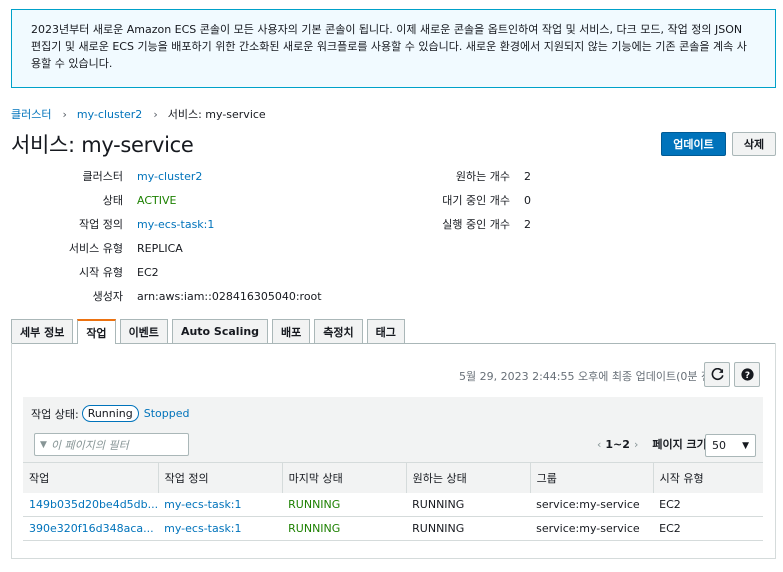 This screenshot has height=572, width=783. I want to click on detail-key: 생성자, so click(107, 296).